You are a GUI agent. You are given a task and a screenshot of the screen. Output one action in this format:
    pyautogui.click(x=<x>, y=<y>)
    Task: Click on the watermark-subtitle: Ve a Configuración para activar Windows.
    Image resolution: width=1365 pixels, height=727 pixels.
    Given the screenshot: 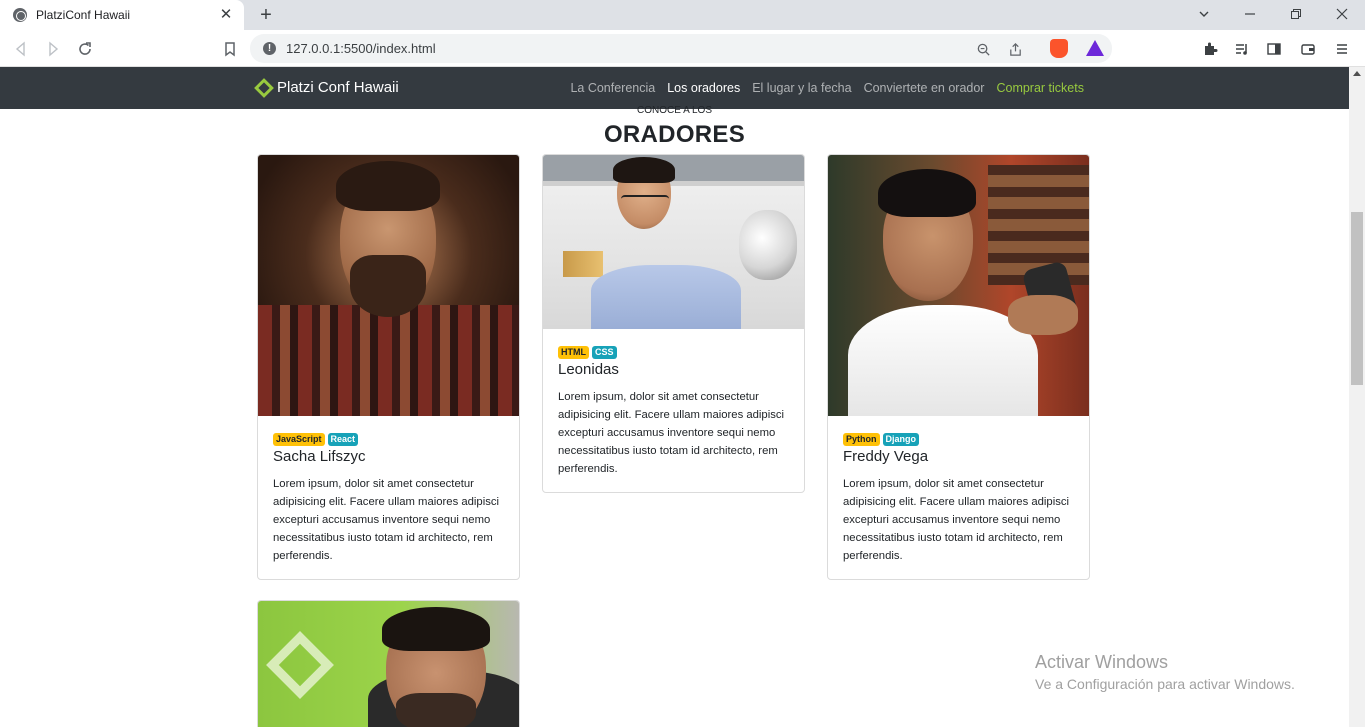 What is the action you would take?
    pyautogui.click(x=1165, y=684)
    